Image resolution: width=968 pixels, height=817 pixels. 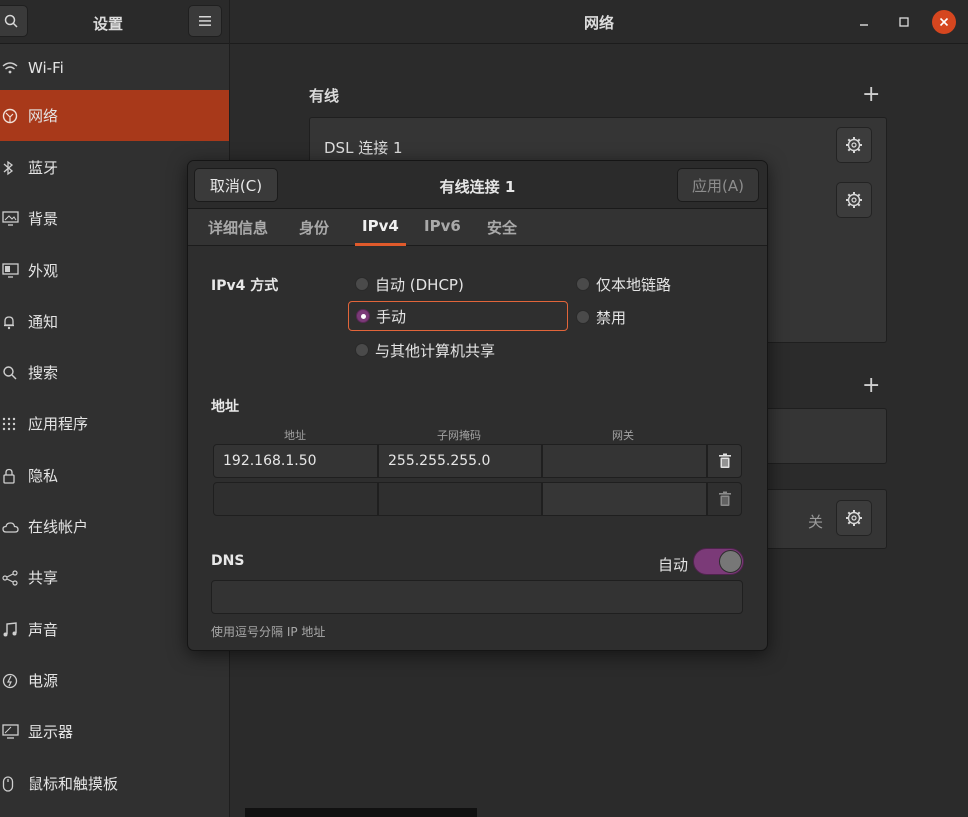 What do you see at coordinates (43, 476) in the screenshot?
I see `sidebar-item-label: 隐私` at bounding box center [43, 476].